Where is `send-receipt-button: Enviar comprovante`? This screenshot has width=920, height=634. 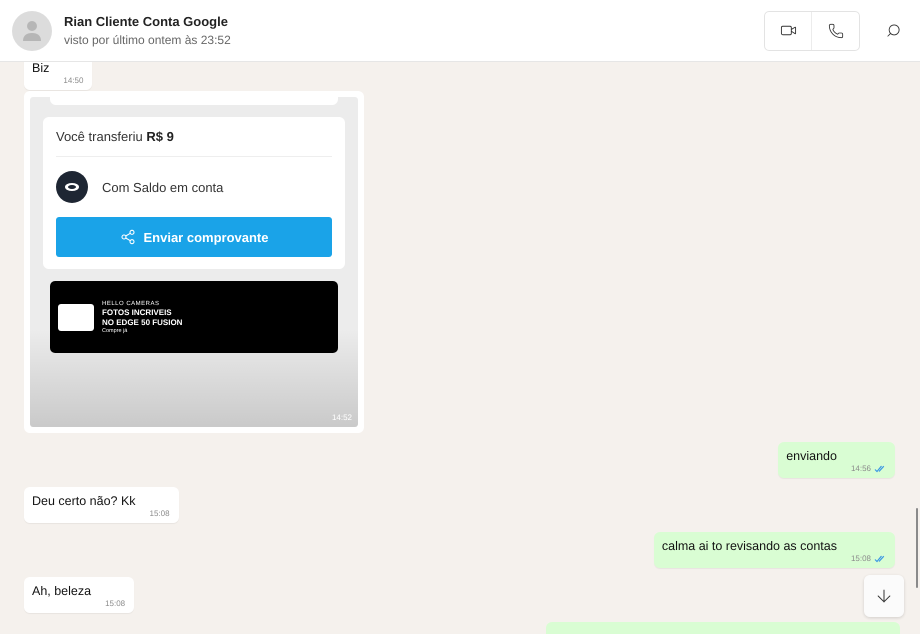 send-receipt-button: Enviar comprovante is located at coordinates (194, 237).